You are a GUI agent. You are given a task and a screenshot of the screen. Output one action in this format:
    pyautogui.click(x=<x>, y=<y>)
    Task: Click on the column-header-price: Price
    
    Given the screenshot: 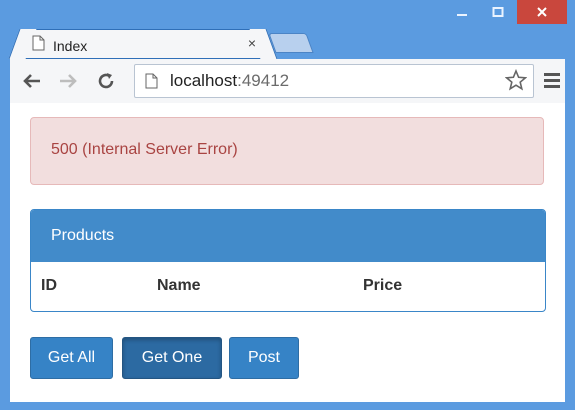 What is the action you would take?
    pyautogui.click(x=383, y=285)
    